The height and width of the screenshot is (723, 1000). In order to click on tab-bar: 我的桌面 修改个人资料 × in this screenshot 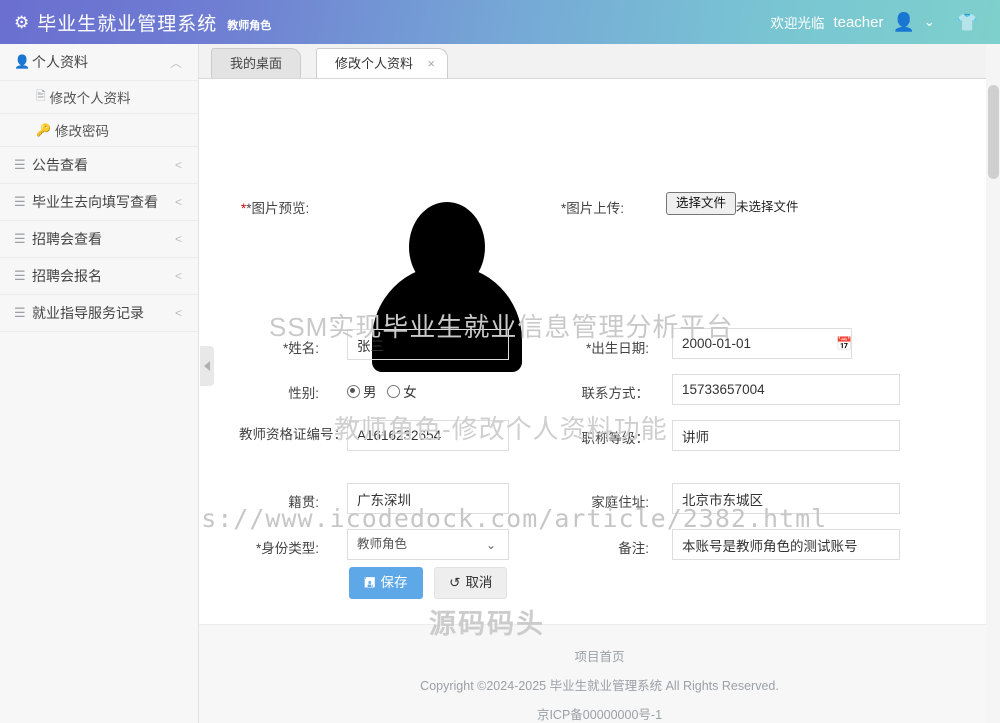, I will do `click(599, 61)`.